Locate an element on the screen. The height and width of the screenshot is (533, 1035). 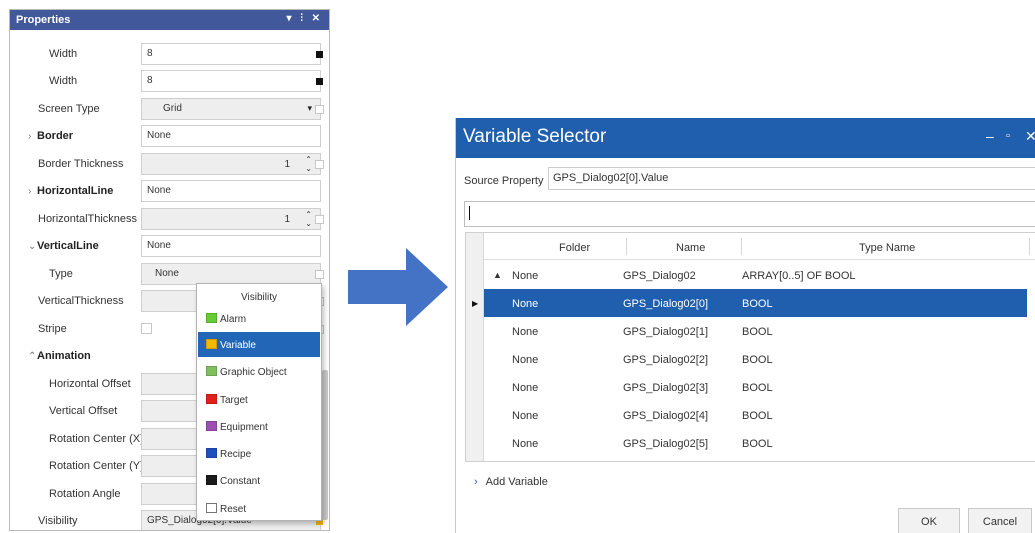
item-label: Graphic Object is located at coordinates (253, 372).